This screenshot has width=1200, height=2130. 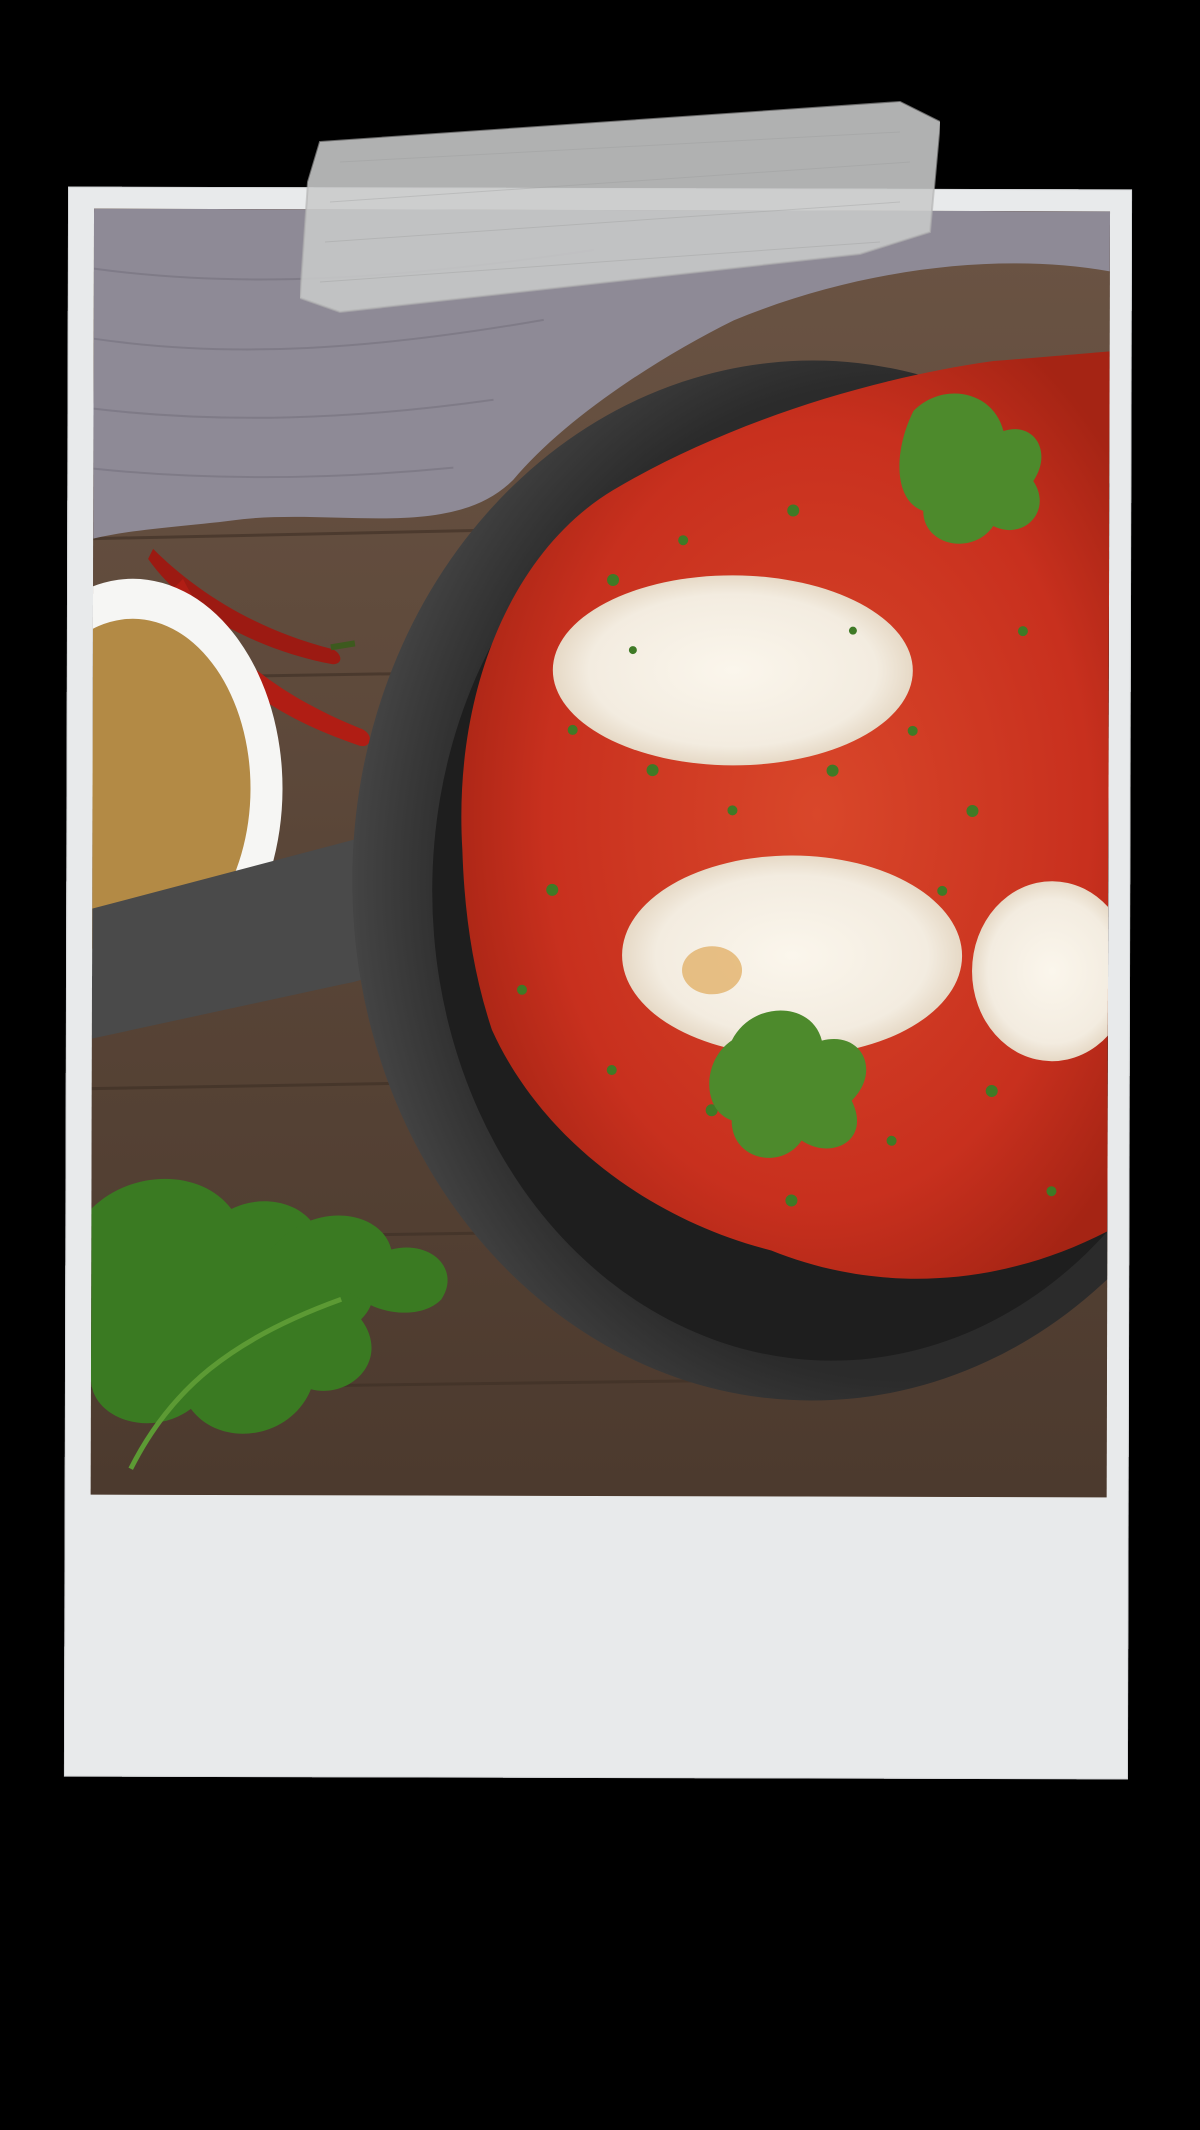 What do you see at coordinates (732, 670) in the screenshot?
I see `egg-icon` at bounding box center [732, 670].